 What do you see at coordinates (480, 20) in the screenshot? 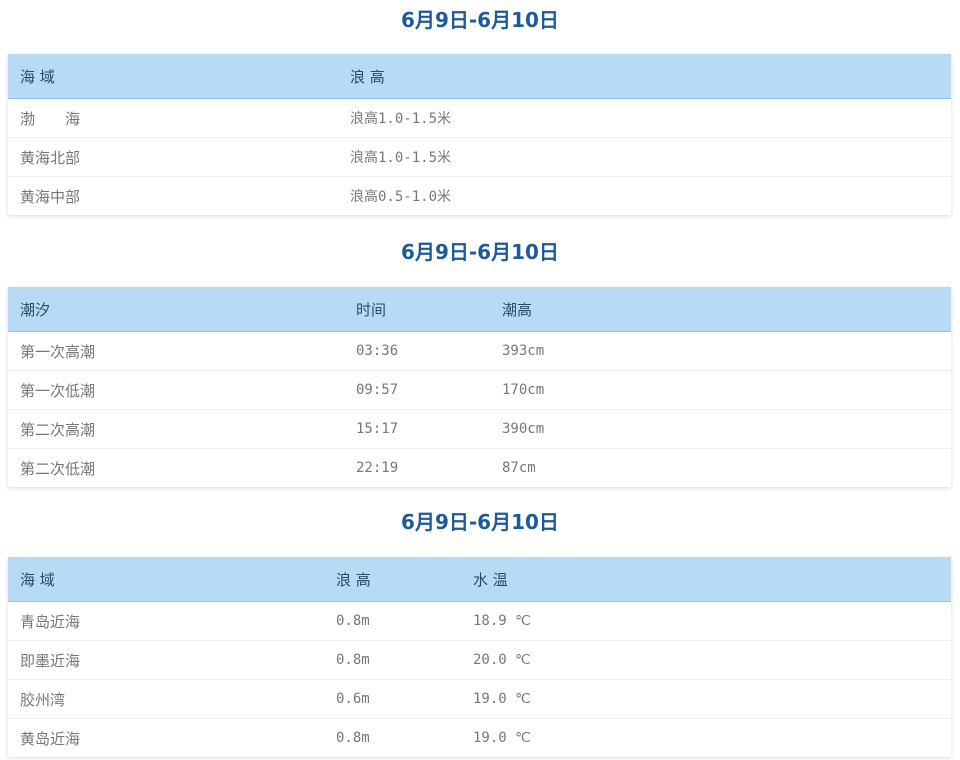
I see `section1-title: 6月9日-6月10日` at bounding box center [480, 20].